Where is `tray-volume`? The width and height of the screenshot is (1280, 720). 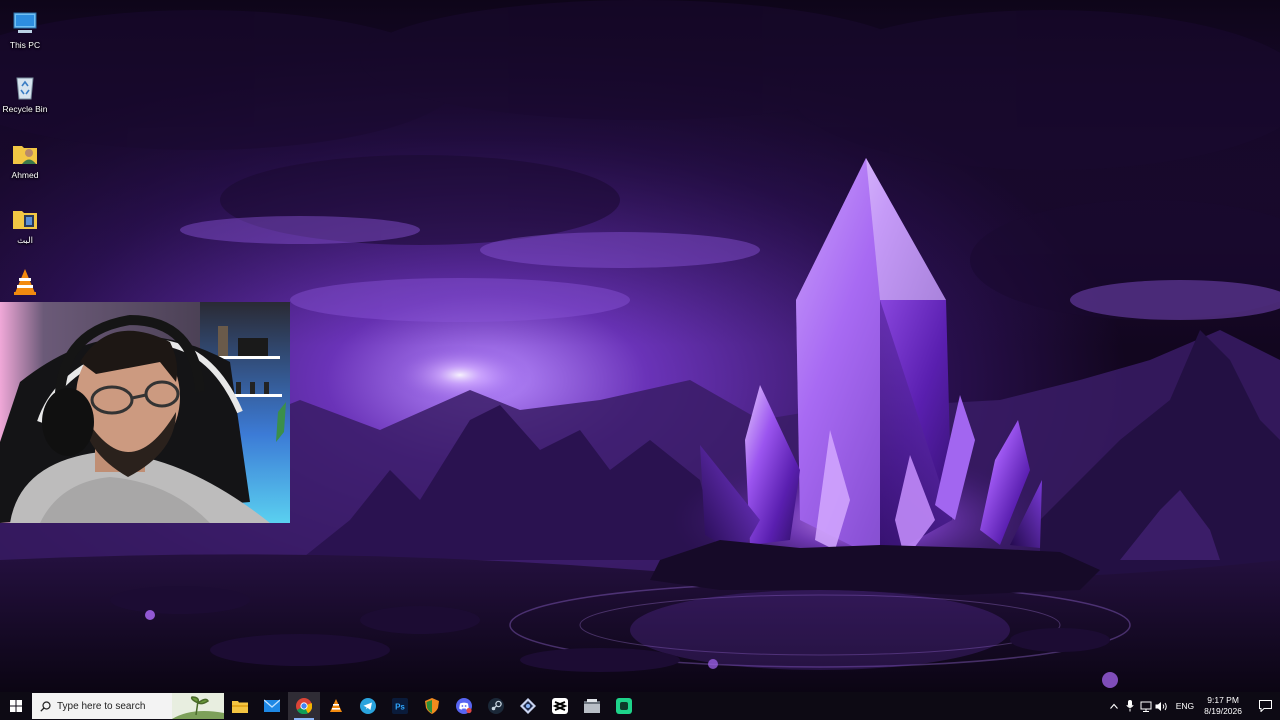 tray-volume is located at coordinates (1162, 706).